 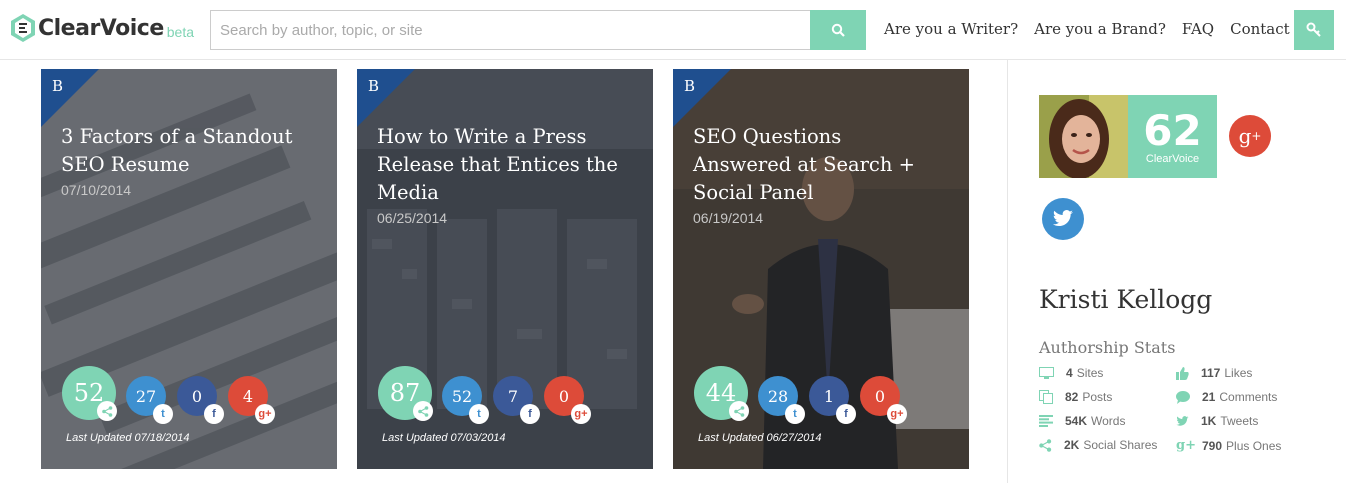 What do you see at coordinates (760, 438) in the screenshot?
I see `last-updated: Last Updated 06/27/2014` at bounding box center [760, 438].